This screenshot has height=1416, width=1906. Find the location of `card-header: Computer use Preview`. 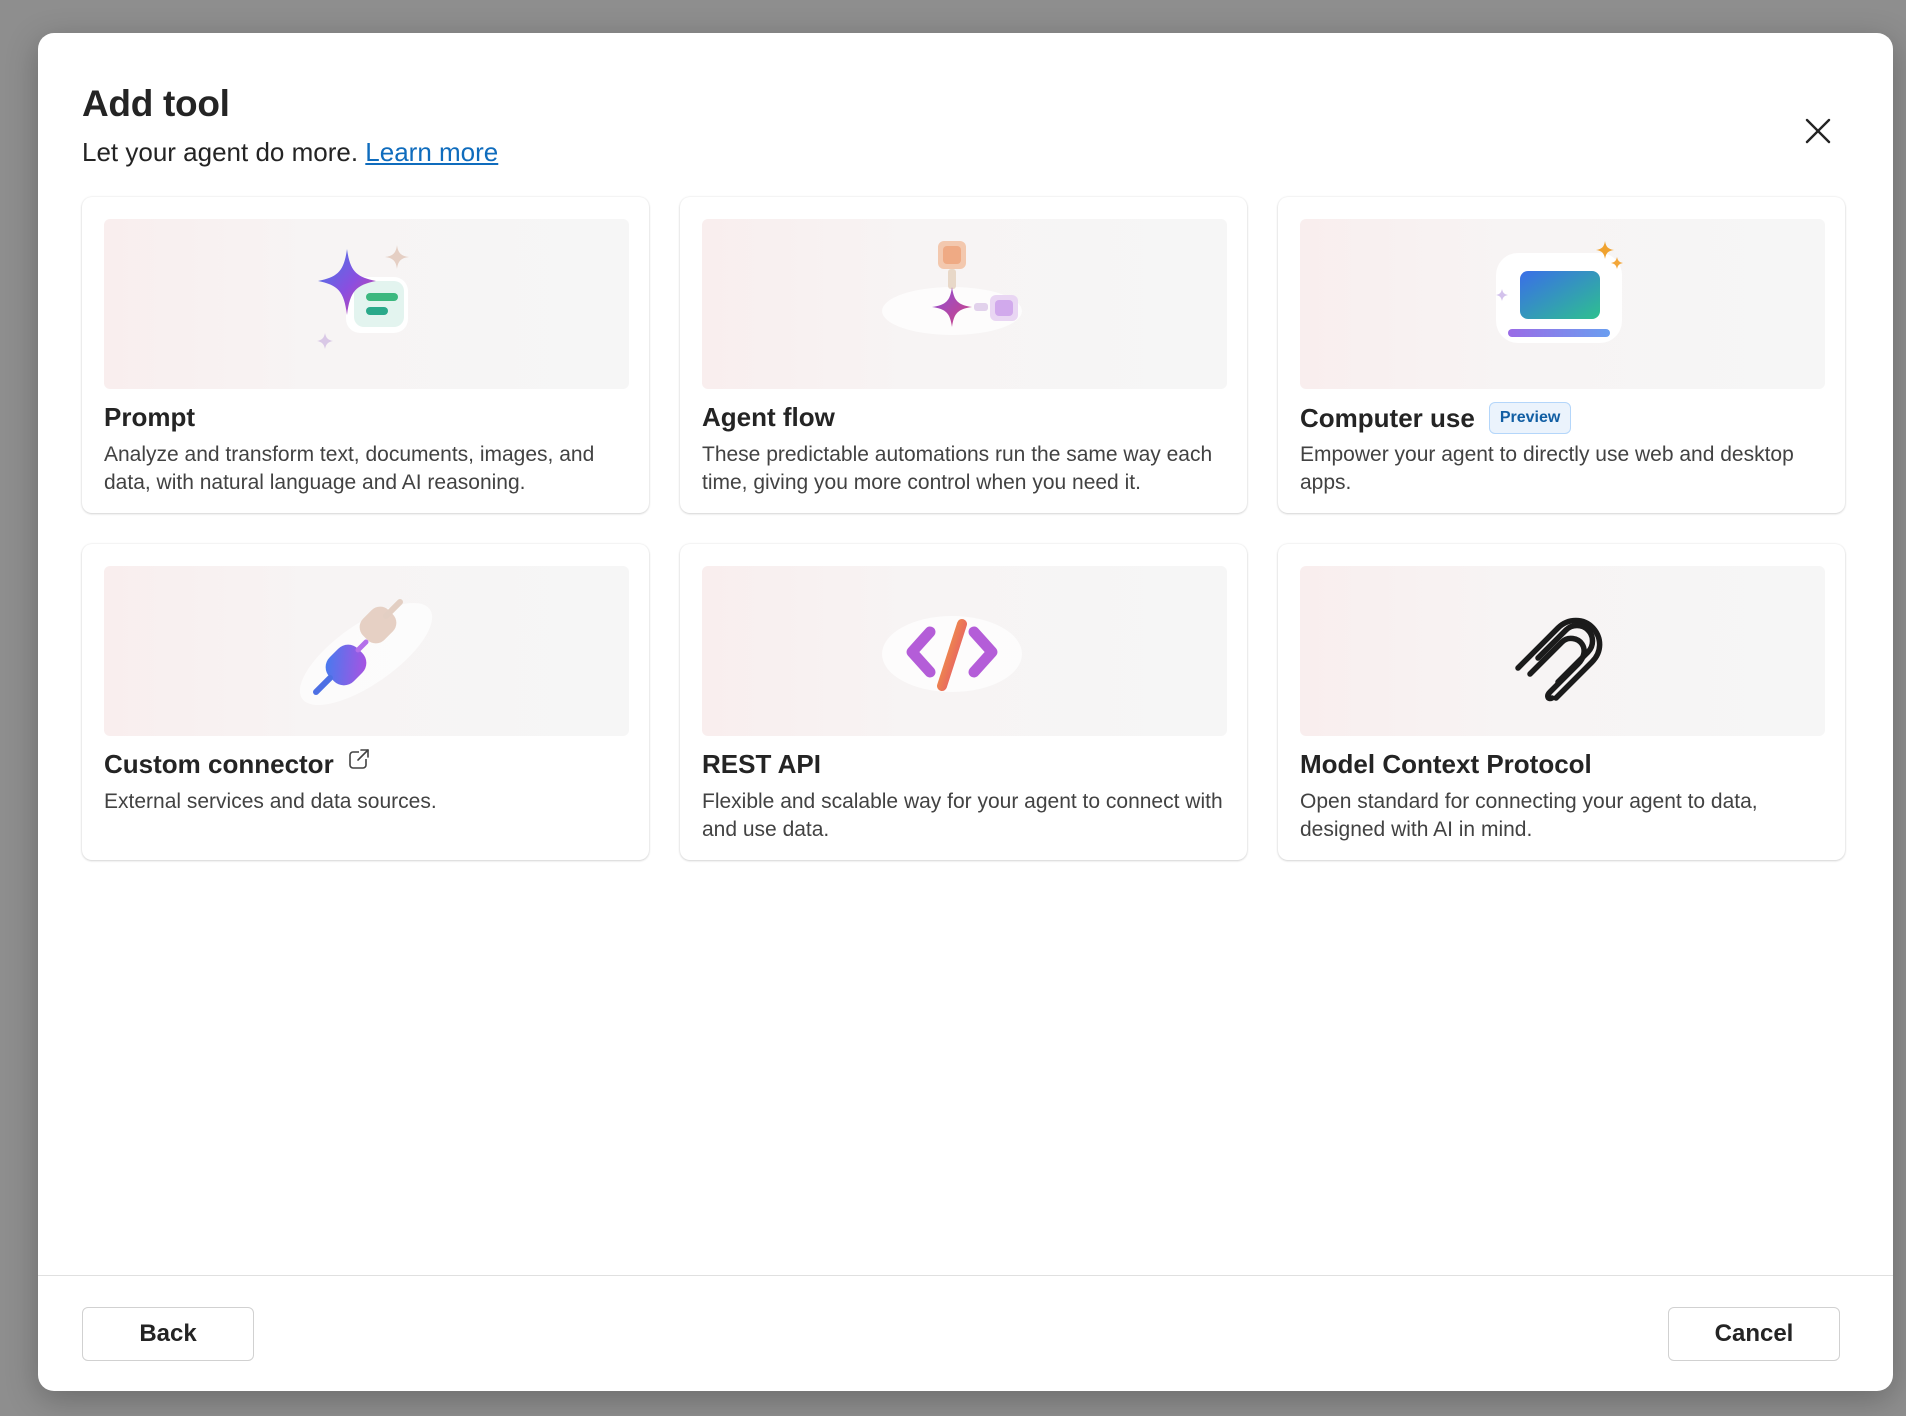

card-header: Computer use Preview is located at coordinates (1436, 418).